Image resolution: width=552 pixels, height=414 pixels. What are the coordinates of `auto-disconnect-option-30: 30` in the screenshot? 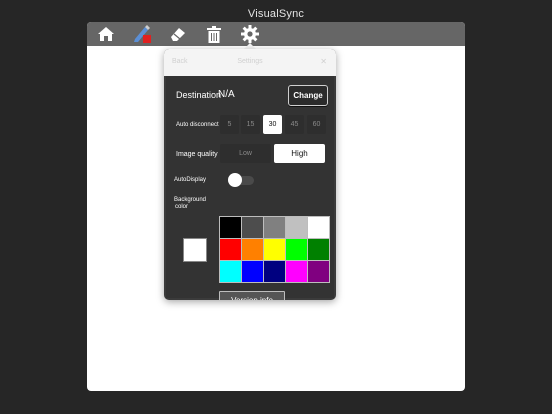 It's located at (272, 124).